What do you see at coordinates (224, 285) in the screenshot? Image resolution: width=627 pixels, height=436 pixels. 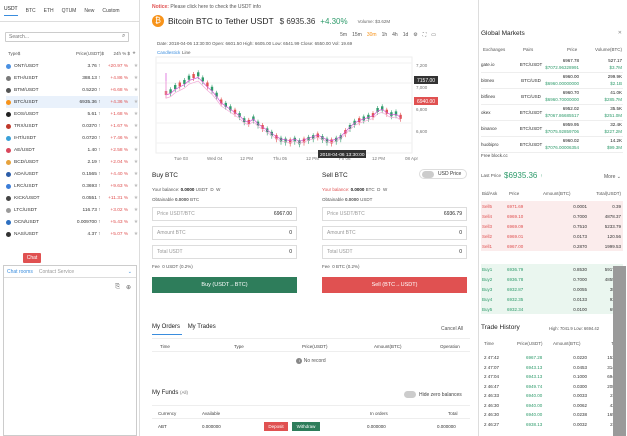 I see `buy-button: Buy (USDT→BTC)` at bounding box center [224, 285].